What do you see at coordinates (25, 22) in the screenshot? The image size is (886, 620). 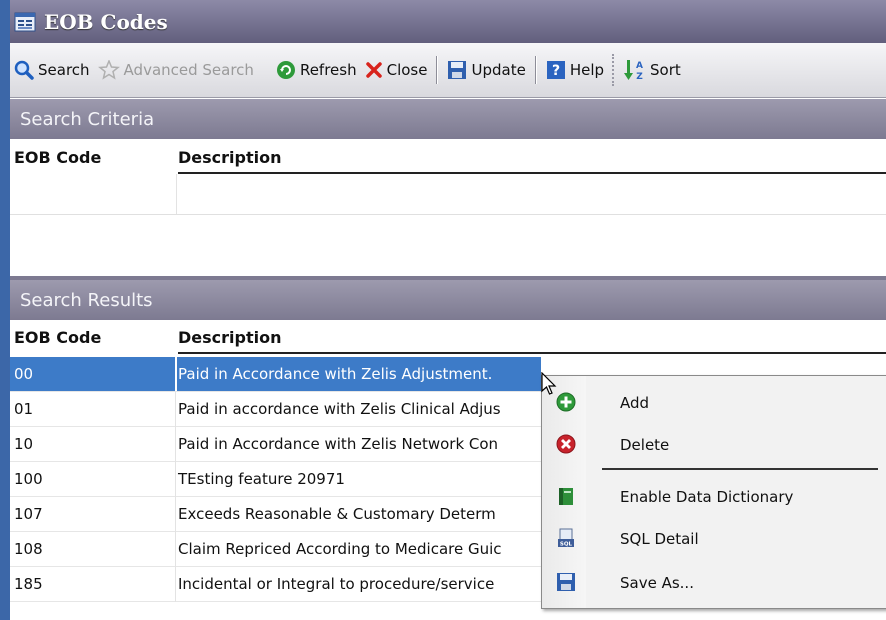 I see `form-icon` at bounding box center [25, 22].